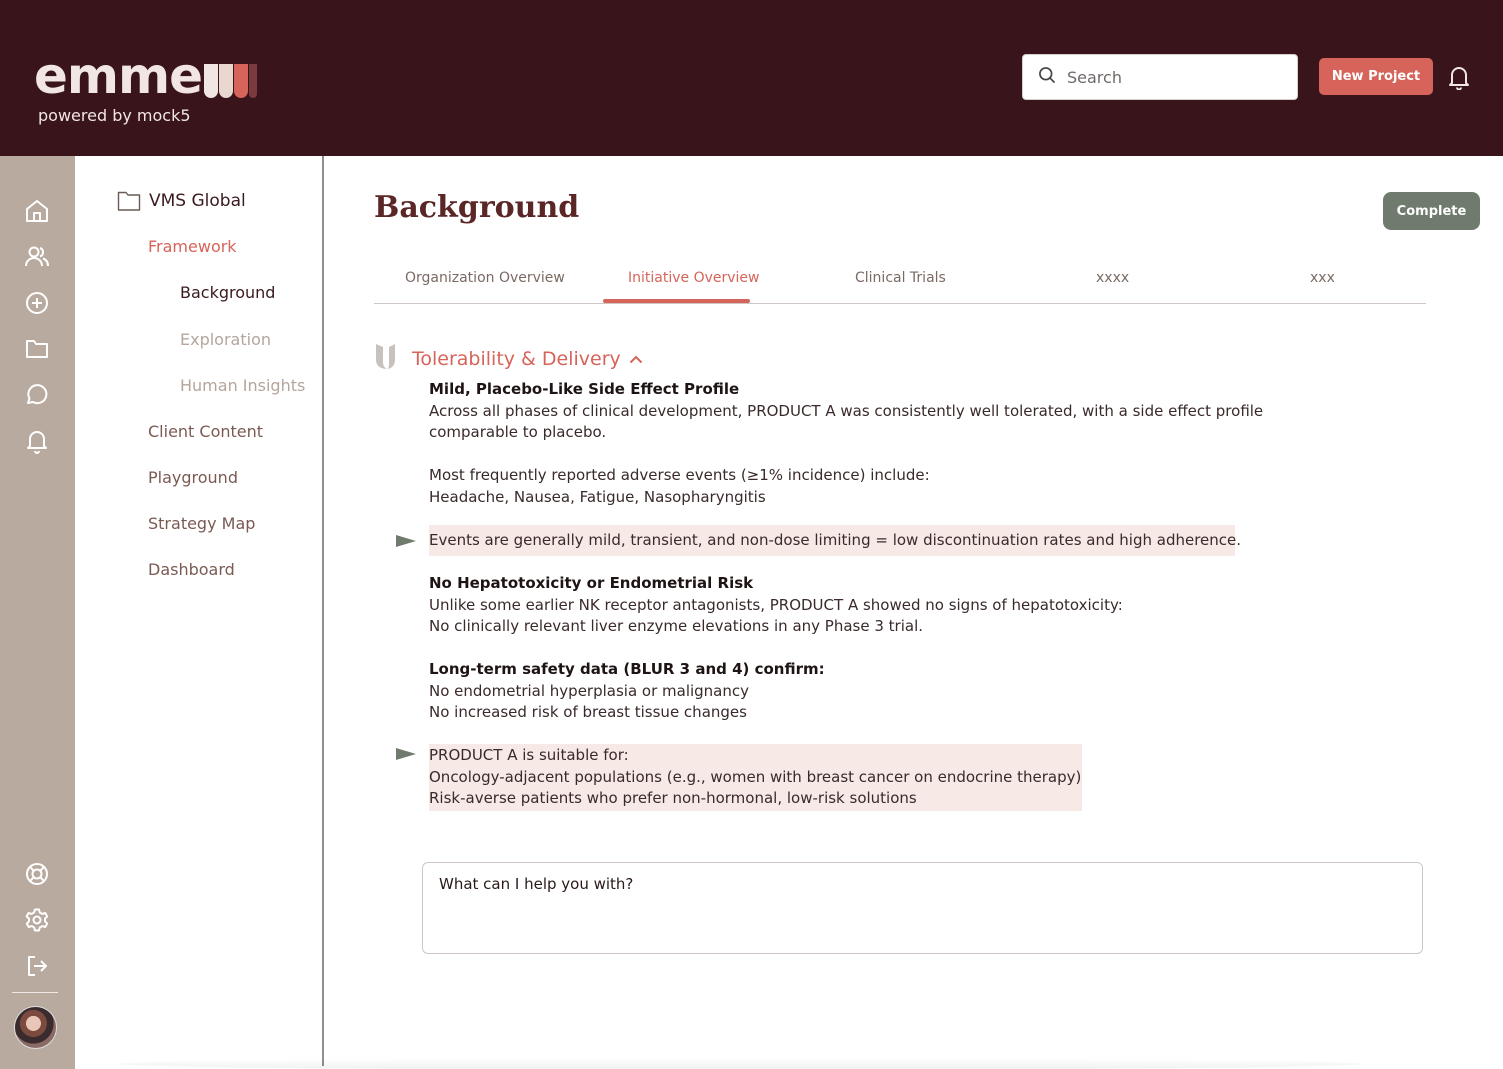  I want to click on section-toggle-tolerability: Tolerability & Delivery, so click(527, 359).